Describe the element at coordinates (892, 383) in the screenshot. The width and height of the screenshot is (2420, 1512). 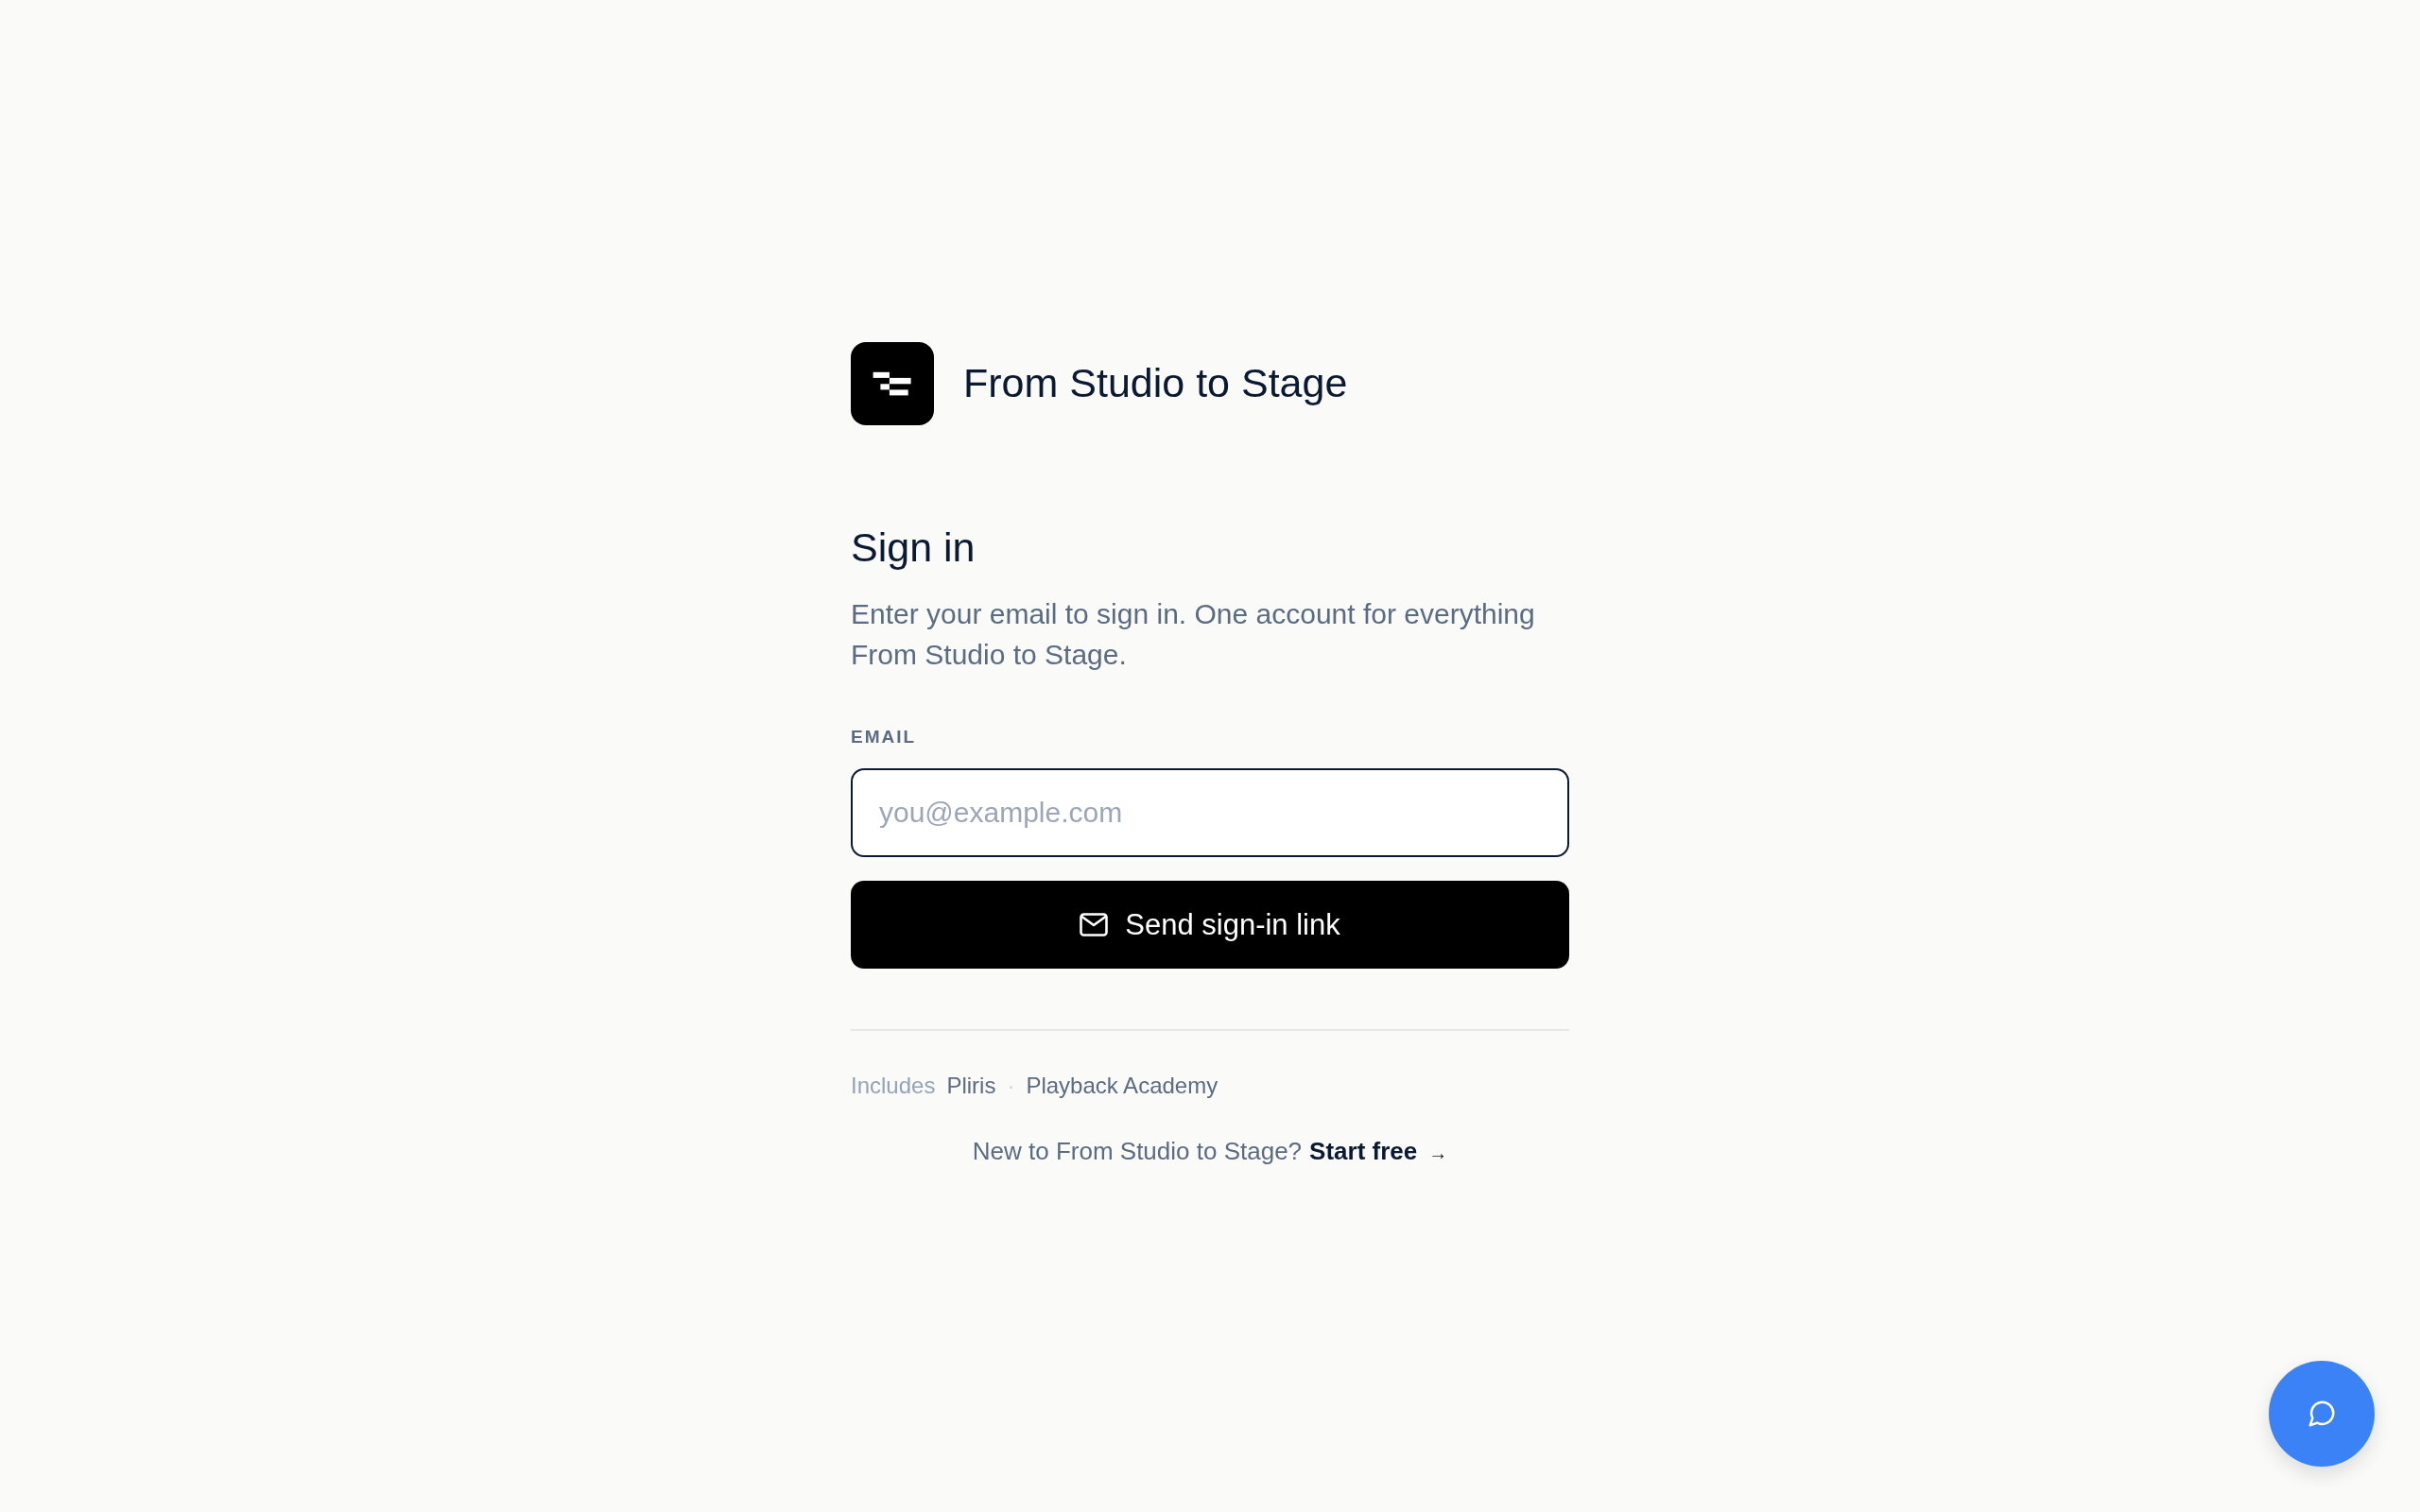
I see `logo-icon` at that location.